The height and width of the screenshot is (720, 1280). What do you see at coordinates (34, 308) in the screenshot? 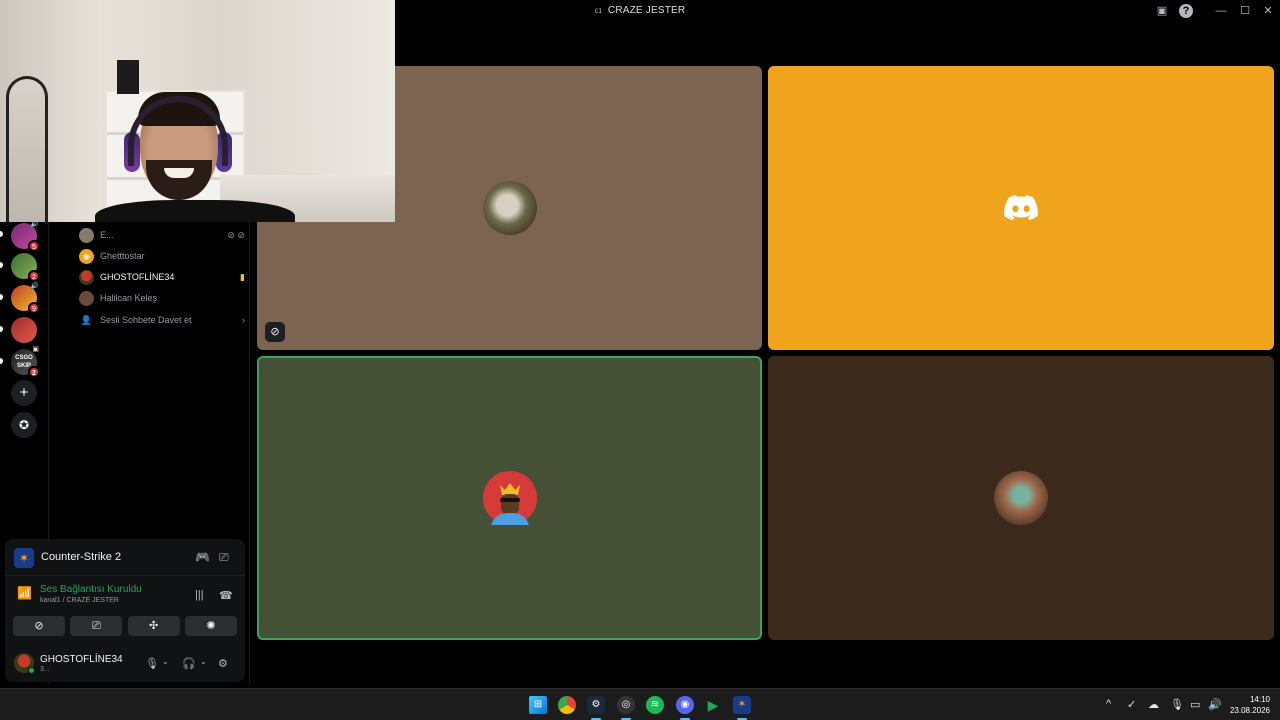
I see `mention-badge: 9` at bounding box center [34, 308].